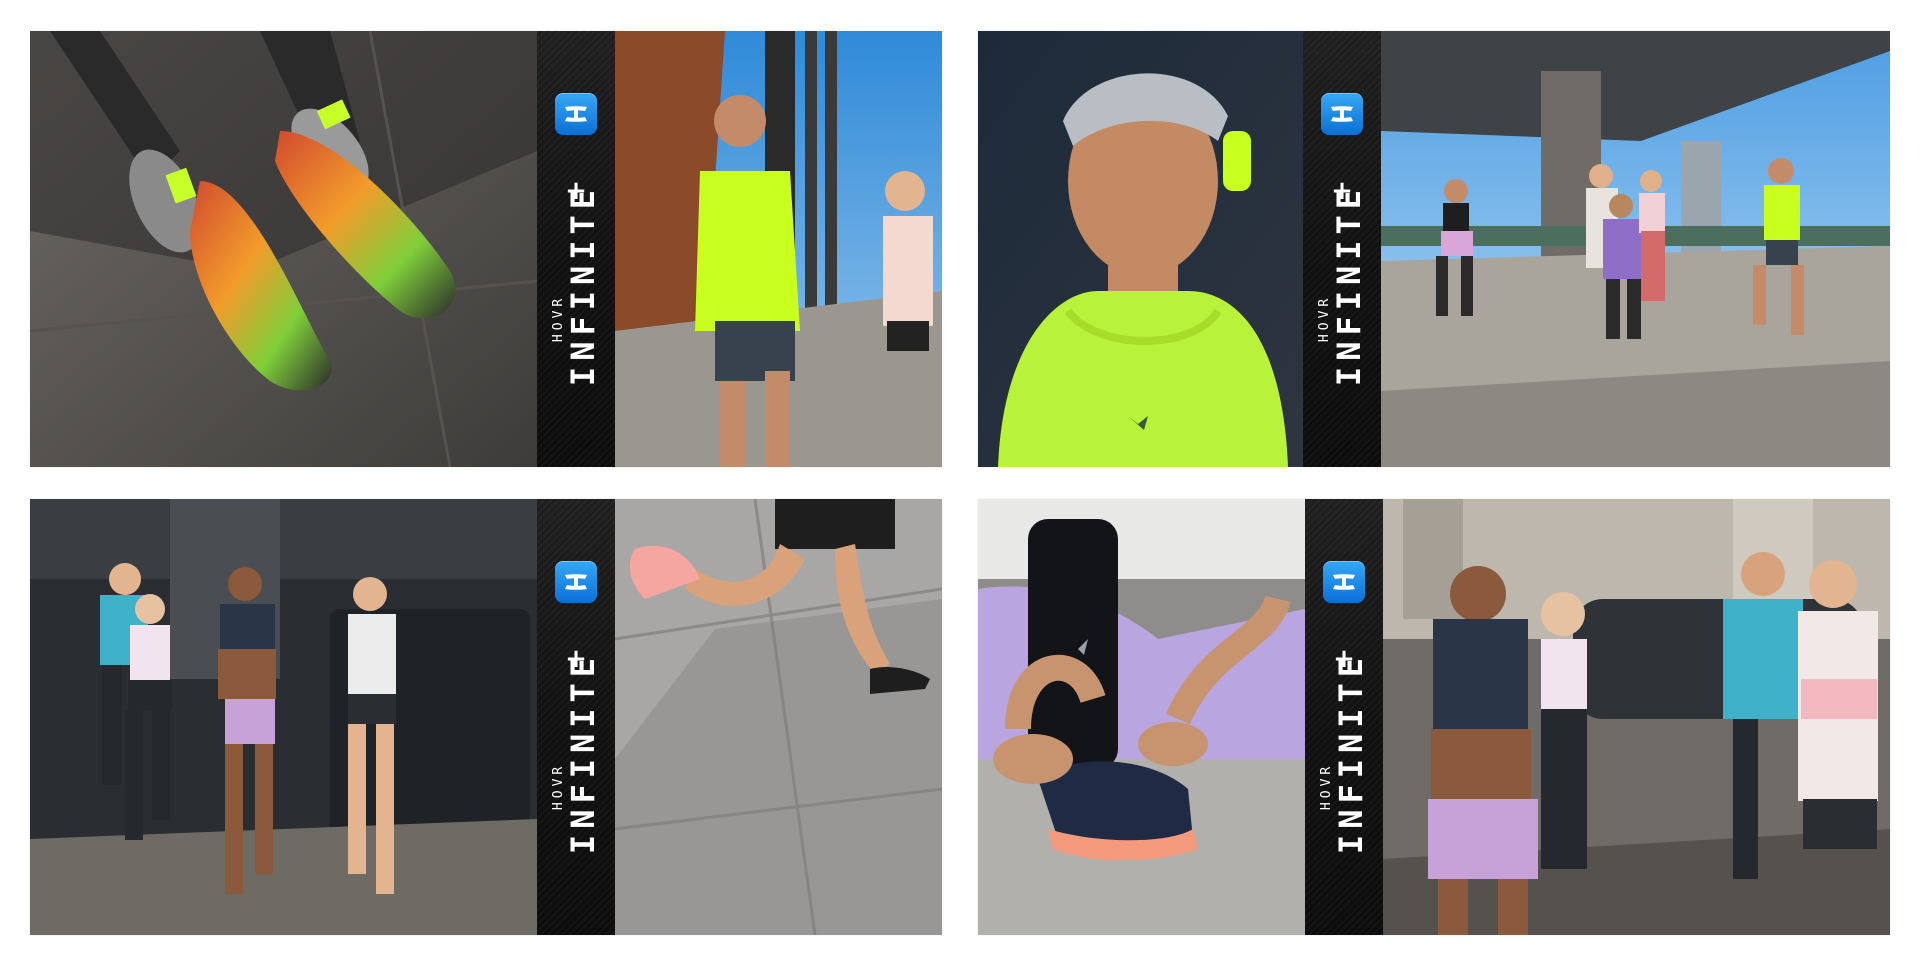 The height and width of the screenshot is (961, 1920). I want to click on running-legs-sidewalk-photo, so click(778, 717).